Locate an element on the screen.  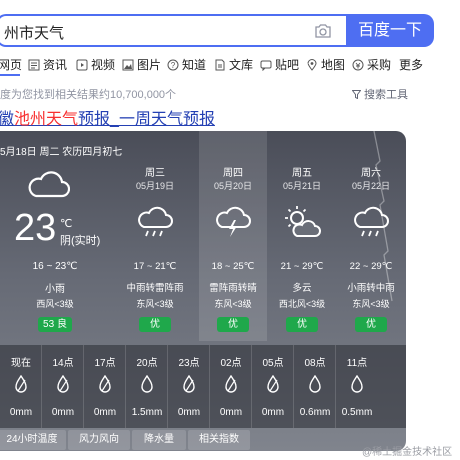
news-icon is located at coordinates (34, 64).